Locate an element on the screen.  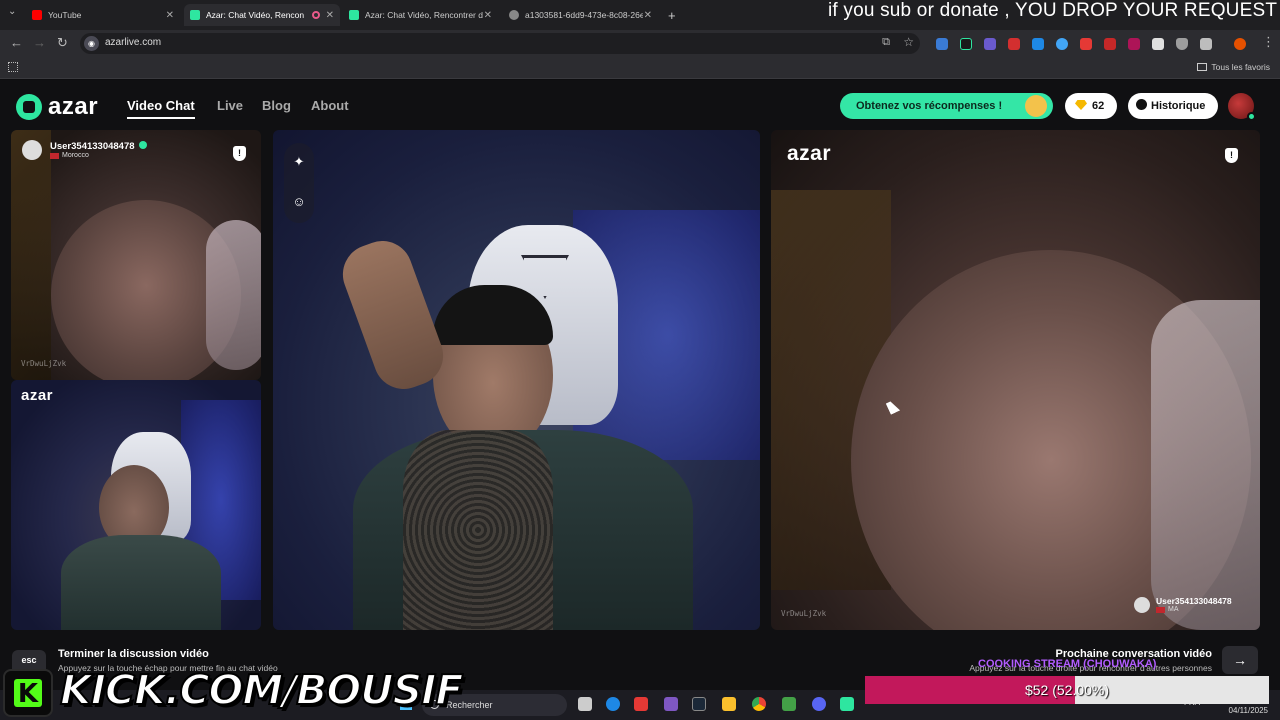
self-shirt is located at coordinates (141, 582).